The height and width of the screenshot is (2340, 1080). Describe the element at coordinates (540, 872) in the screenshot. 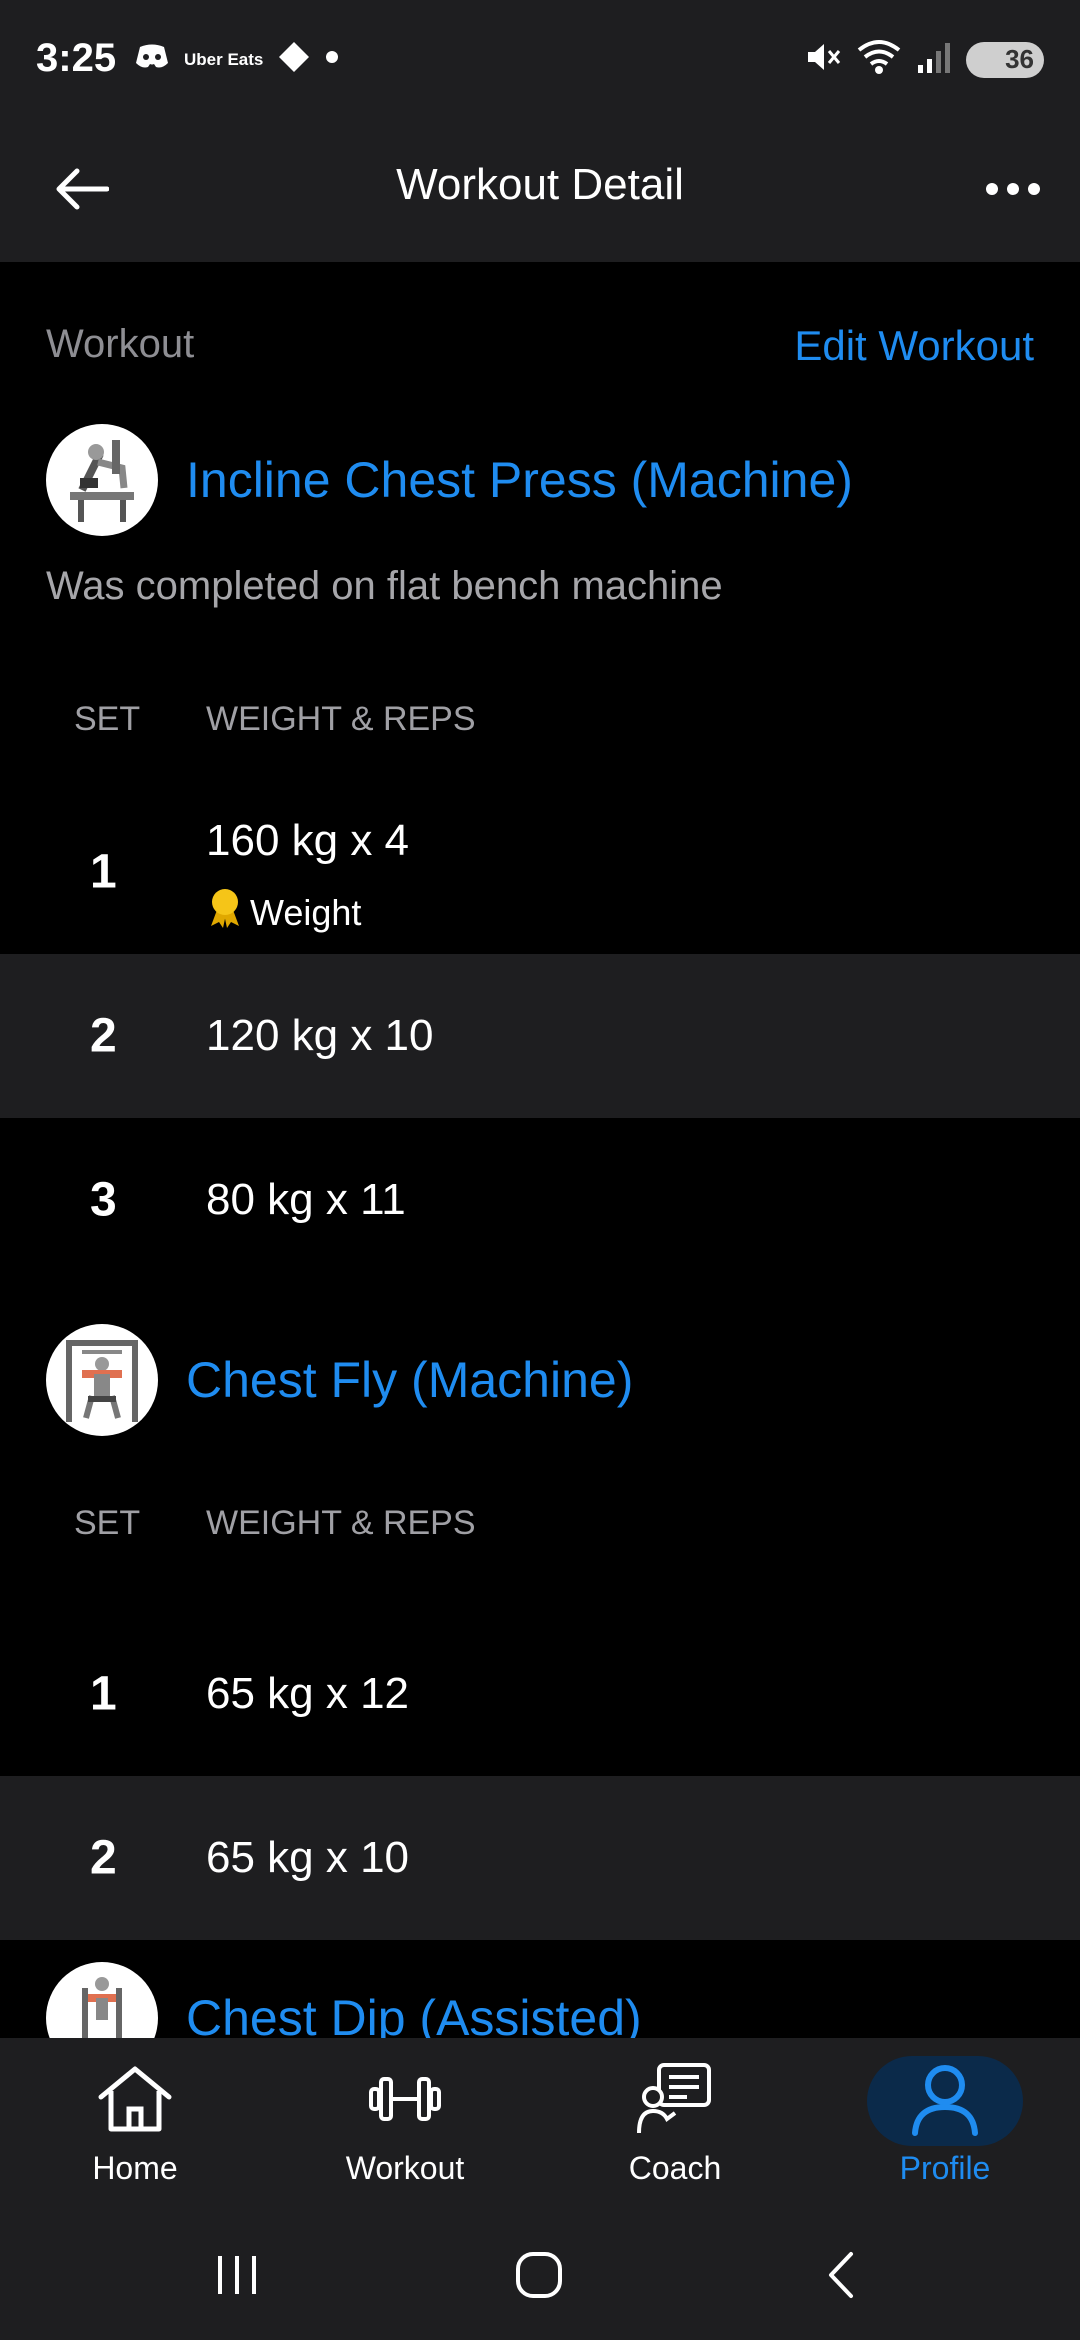

I see `set-row: 1 160 kg x 4 Weight` at that location.